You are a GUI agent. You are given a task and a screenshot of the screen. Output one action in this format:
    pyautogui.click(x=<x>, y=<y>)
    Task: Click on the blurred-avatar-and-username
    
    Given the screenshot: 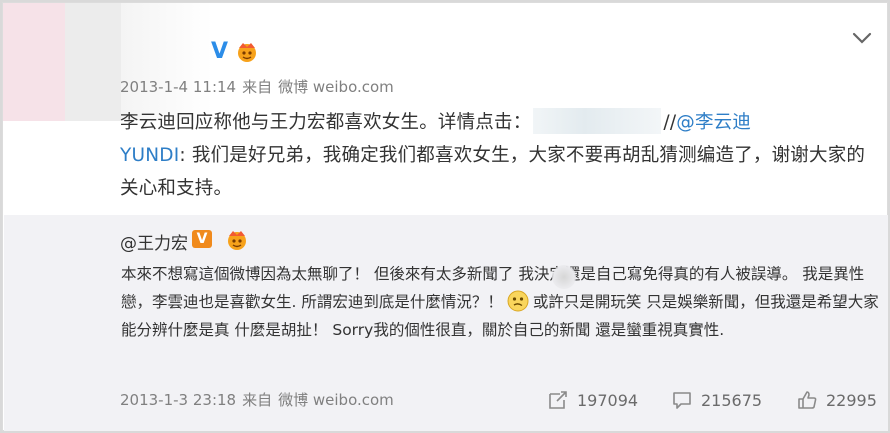 What is the action you would take?
    pyautogui.click(x=108, y=62)
    